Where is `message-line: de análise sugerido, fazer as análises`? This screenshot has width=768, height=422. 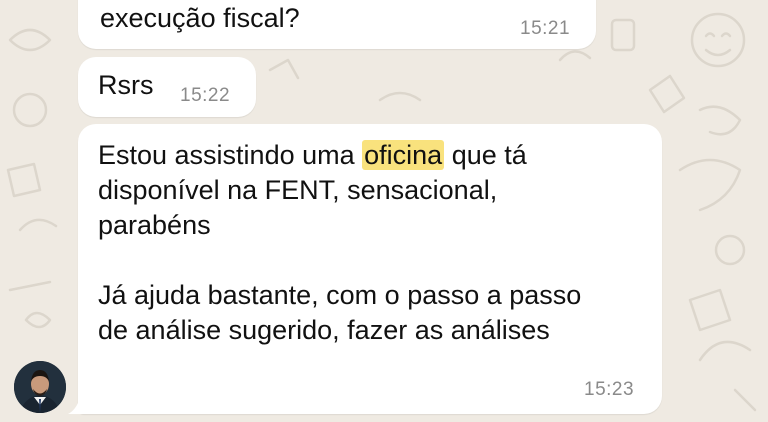
message-line: de análise sugerido, fazer as análises is located at coordinates (324, 330).